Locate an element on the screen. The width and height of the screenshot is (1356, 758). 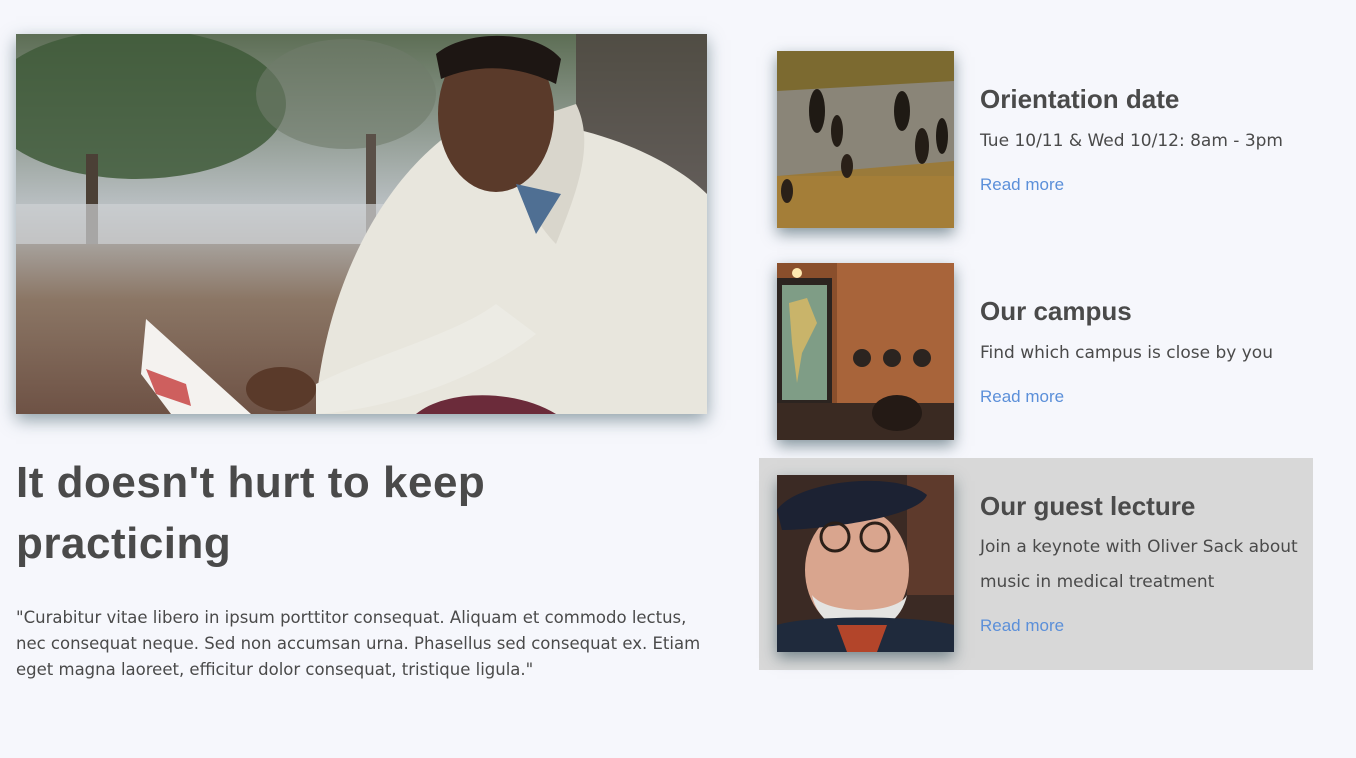
guest-lecture-thumbnail-graphic is located at coordinates (865, 563).